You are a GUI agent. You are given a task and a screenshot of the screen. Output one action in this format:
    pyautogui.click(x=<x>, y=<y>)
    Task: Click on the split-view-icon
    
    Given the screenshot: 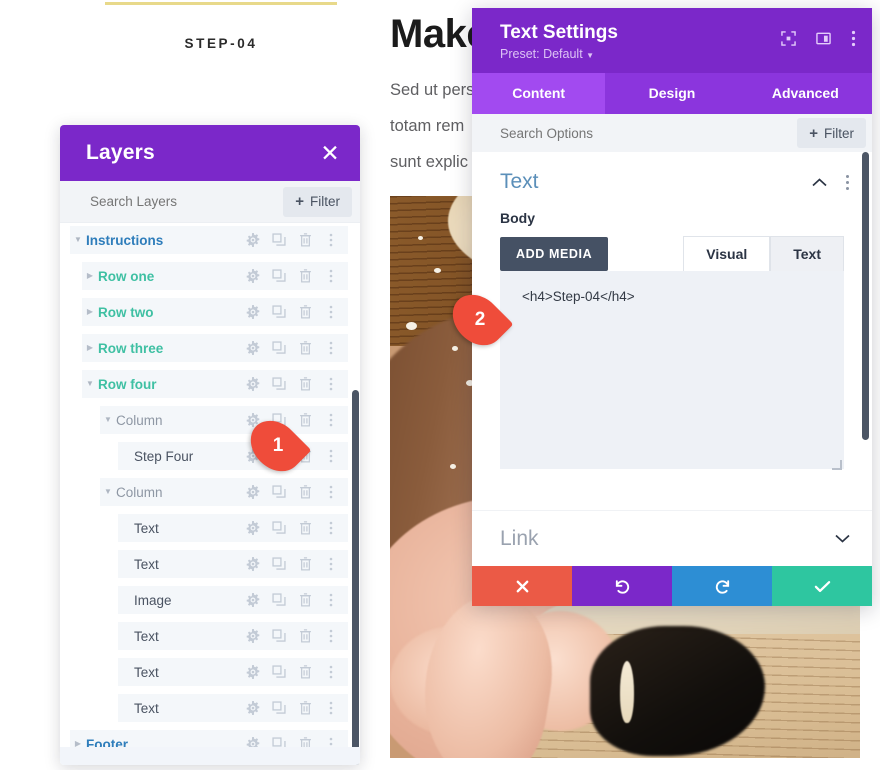 What is the action you would take?
    pyautogui.click(x=823, y=38)
    